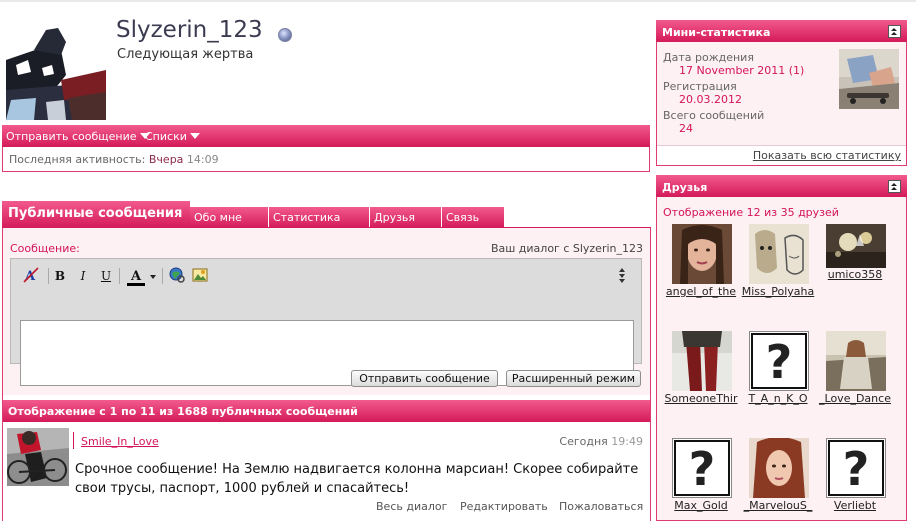 This screenshot has height=521, width=916. What do you see at coordinates (200, 276) in the screenshot?
I see `insert-image-icon` at bounding box center [200, 276].